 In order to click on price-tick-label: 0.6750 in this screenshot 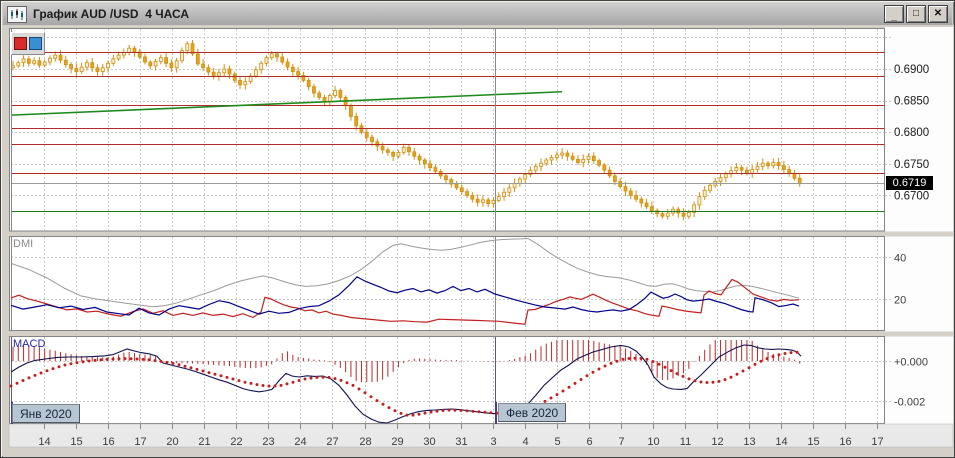, I will do `click(911, 165)`.